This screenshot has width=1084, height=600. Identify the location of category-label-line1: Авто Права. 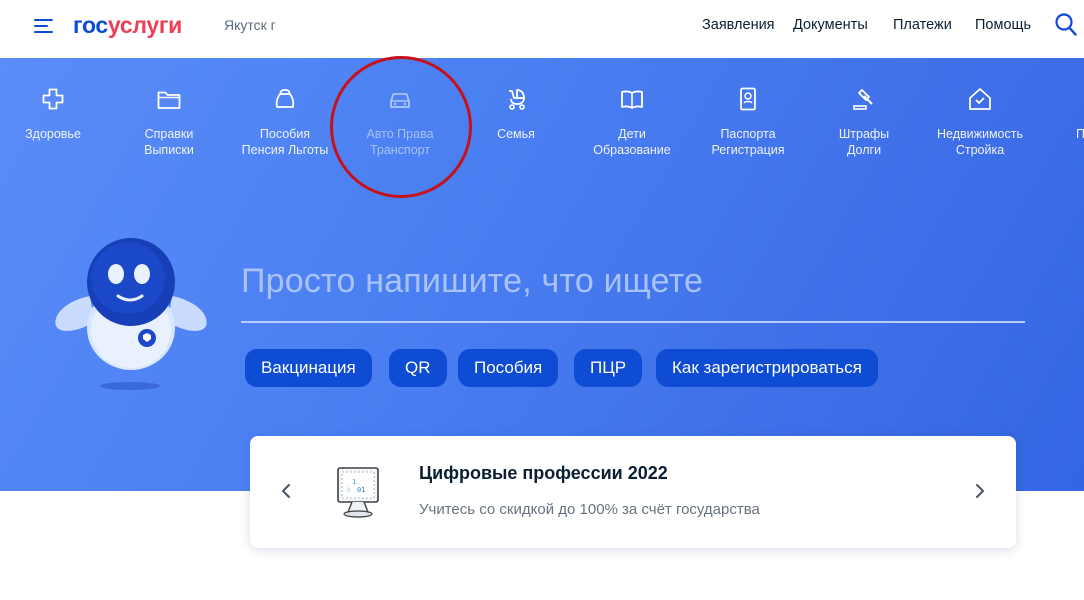
(400, 134).